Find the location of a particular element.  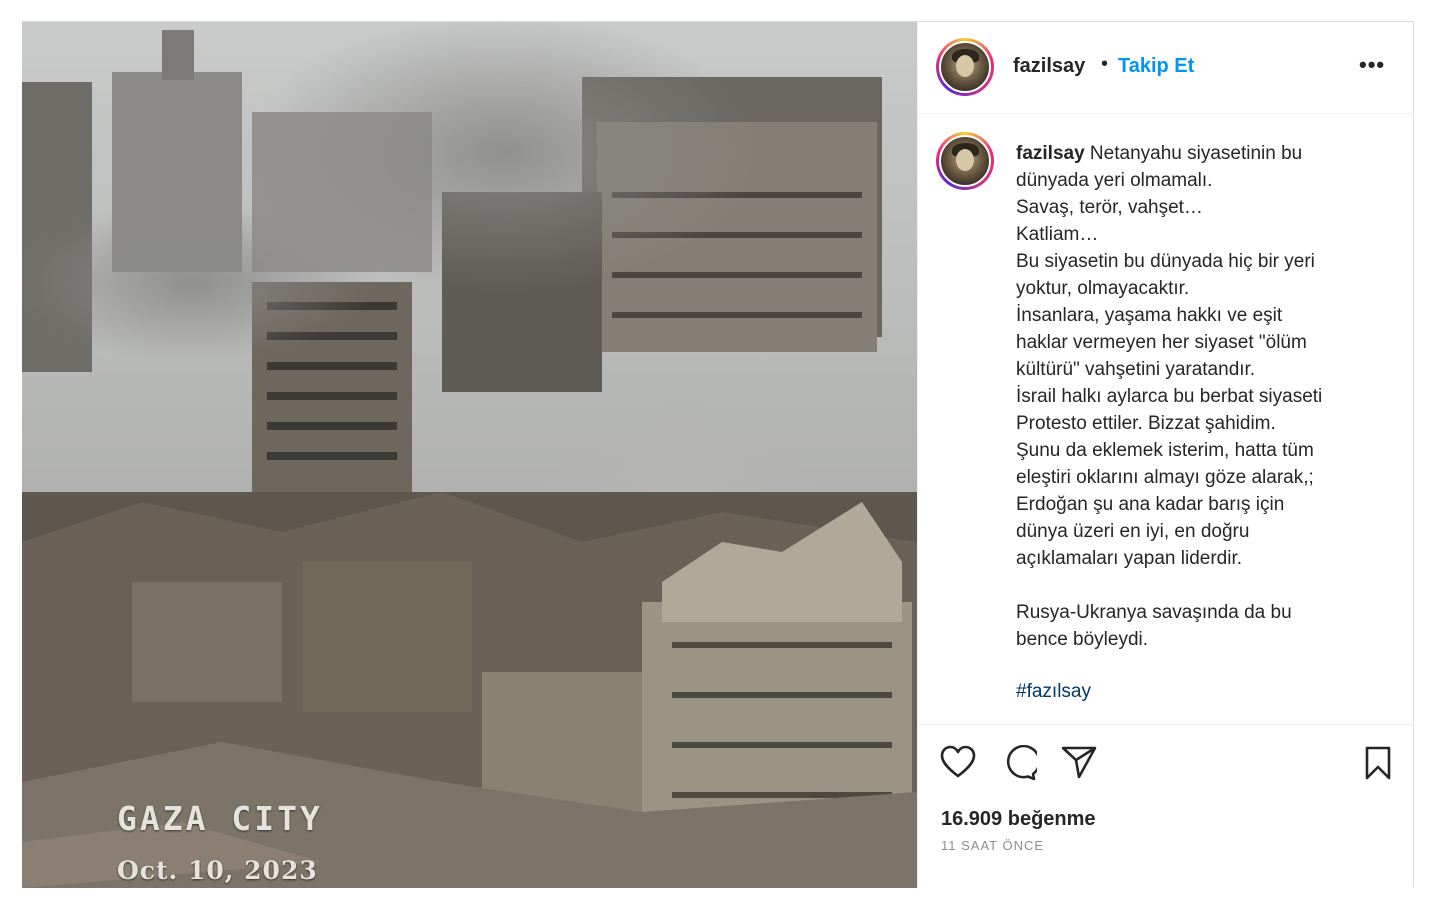

hashtag-link: #fazılsay is located at coordinates (1053, 692).